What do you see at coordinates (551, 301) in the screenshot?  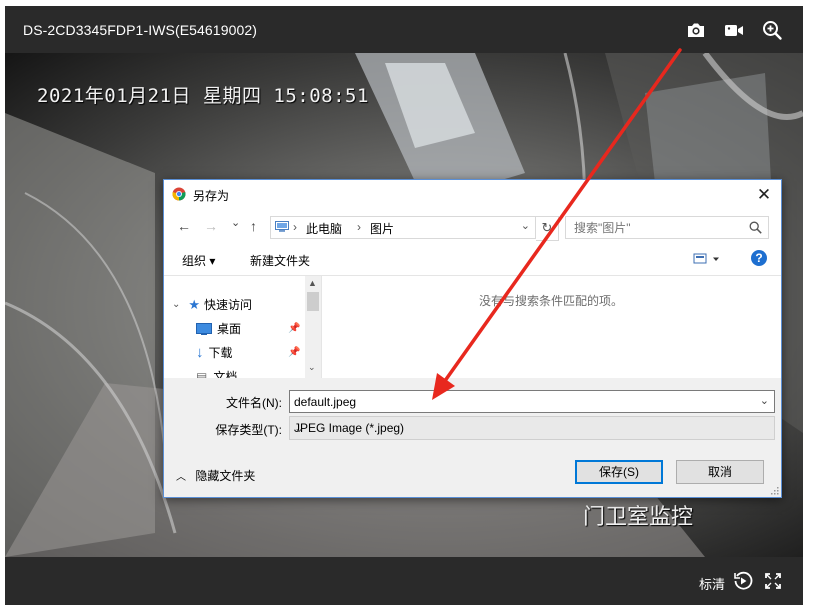 I see `empty-search-message: 没有与搜索条件匹配的项。` at bounding box center [551, 301].